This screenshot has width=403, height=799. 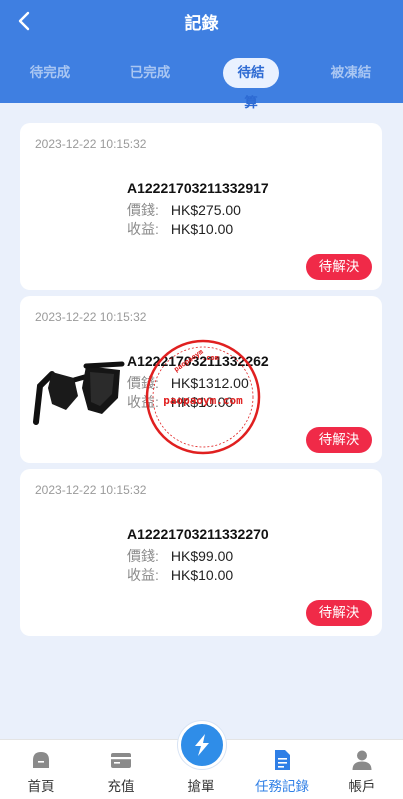 I want to click on order-id: A12221703211332917, so click(x=198, y=188).